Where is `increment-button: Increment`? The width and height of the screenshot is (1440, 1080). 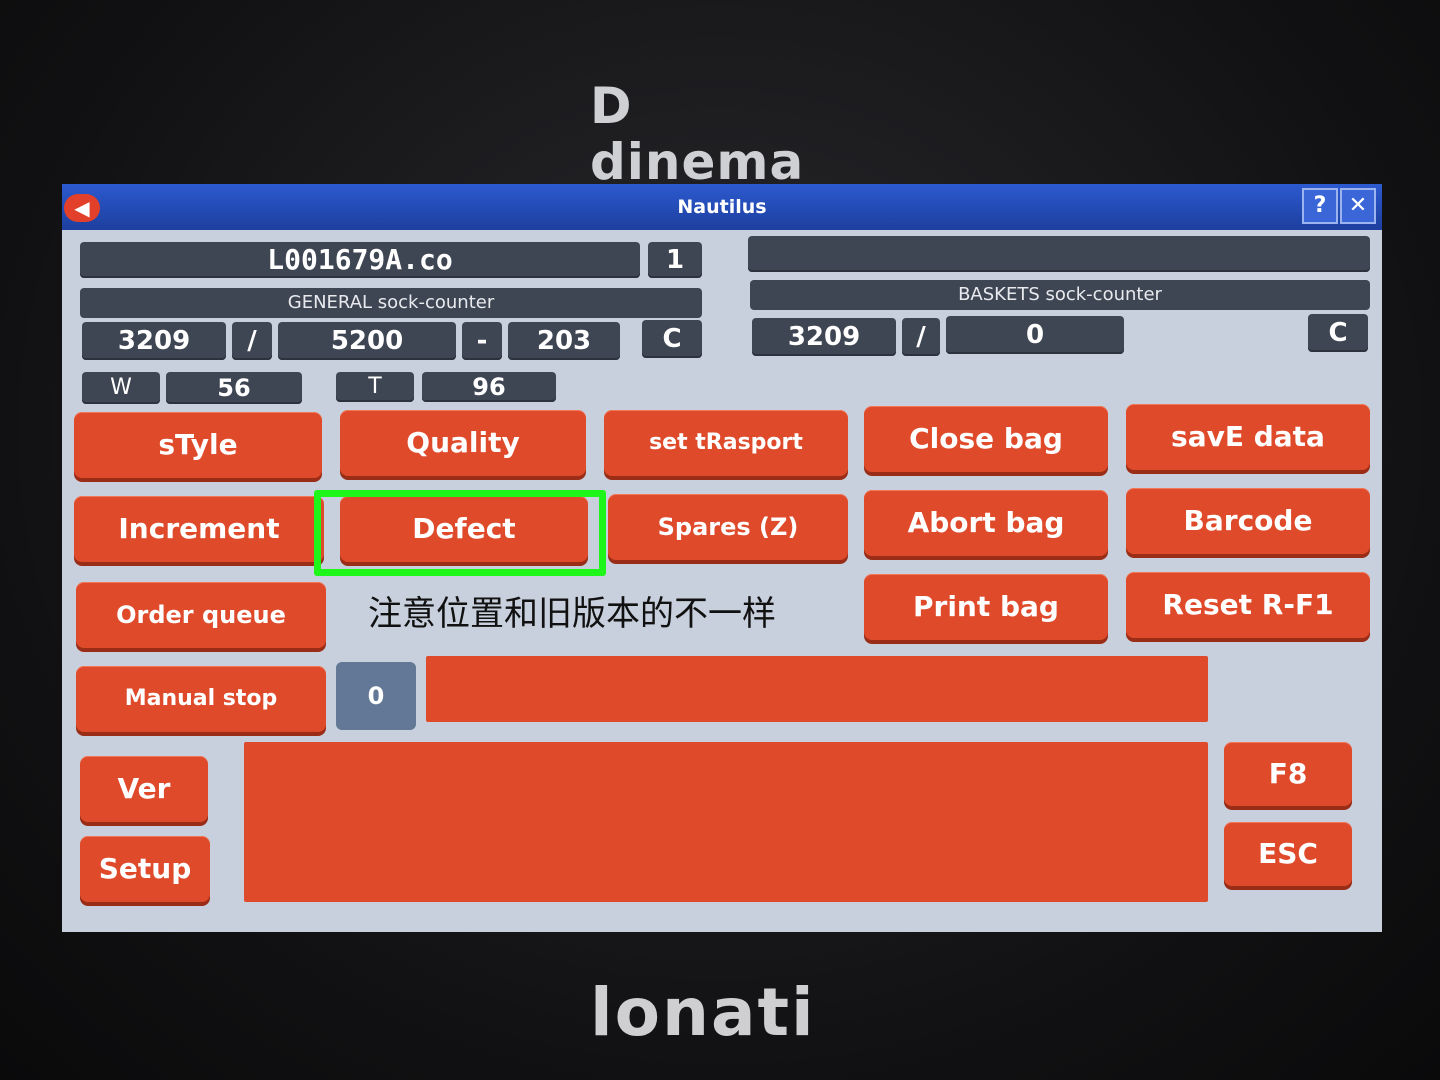
increment-button: Increment is located at coordinates (199, 529).